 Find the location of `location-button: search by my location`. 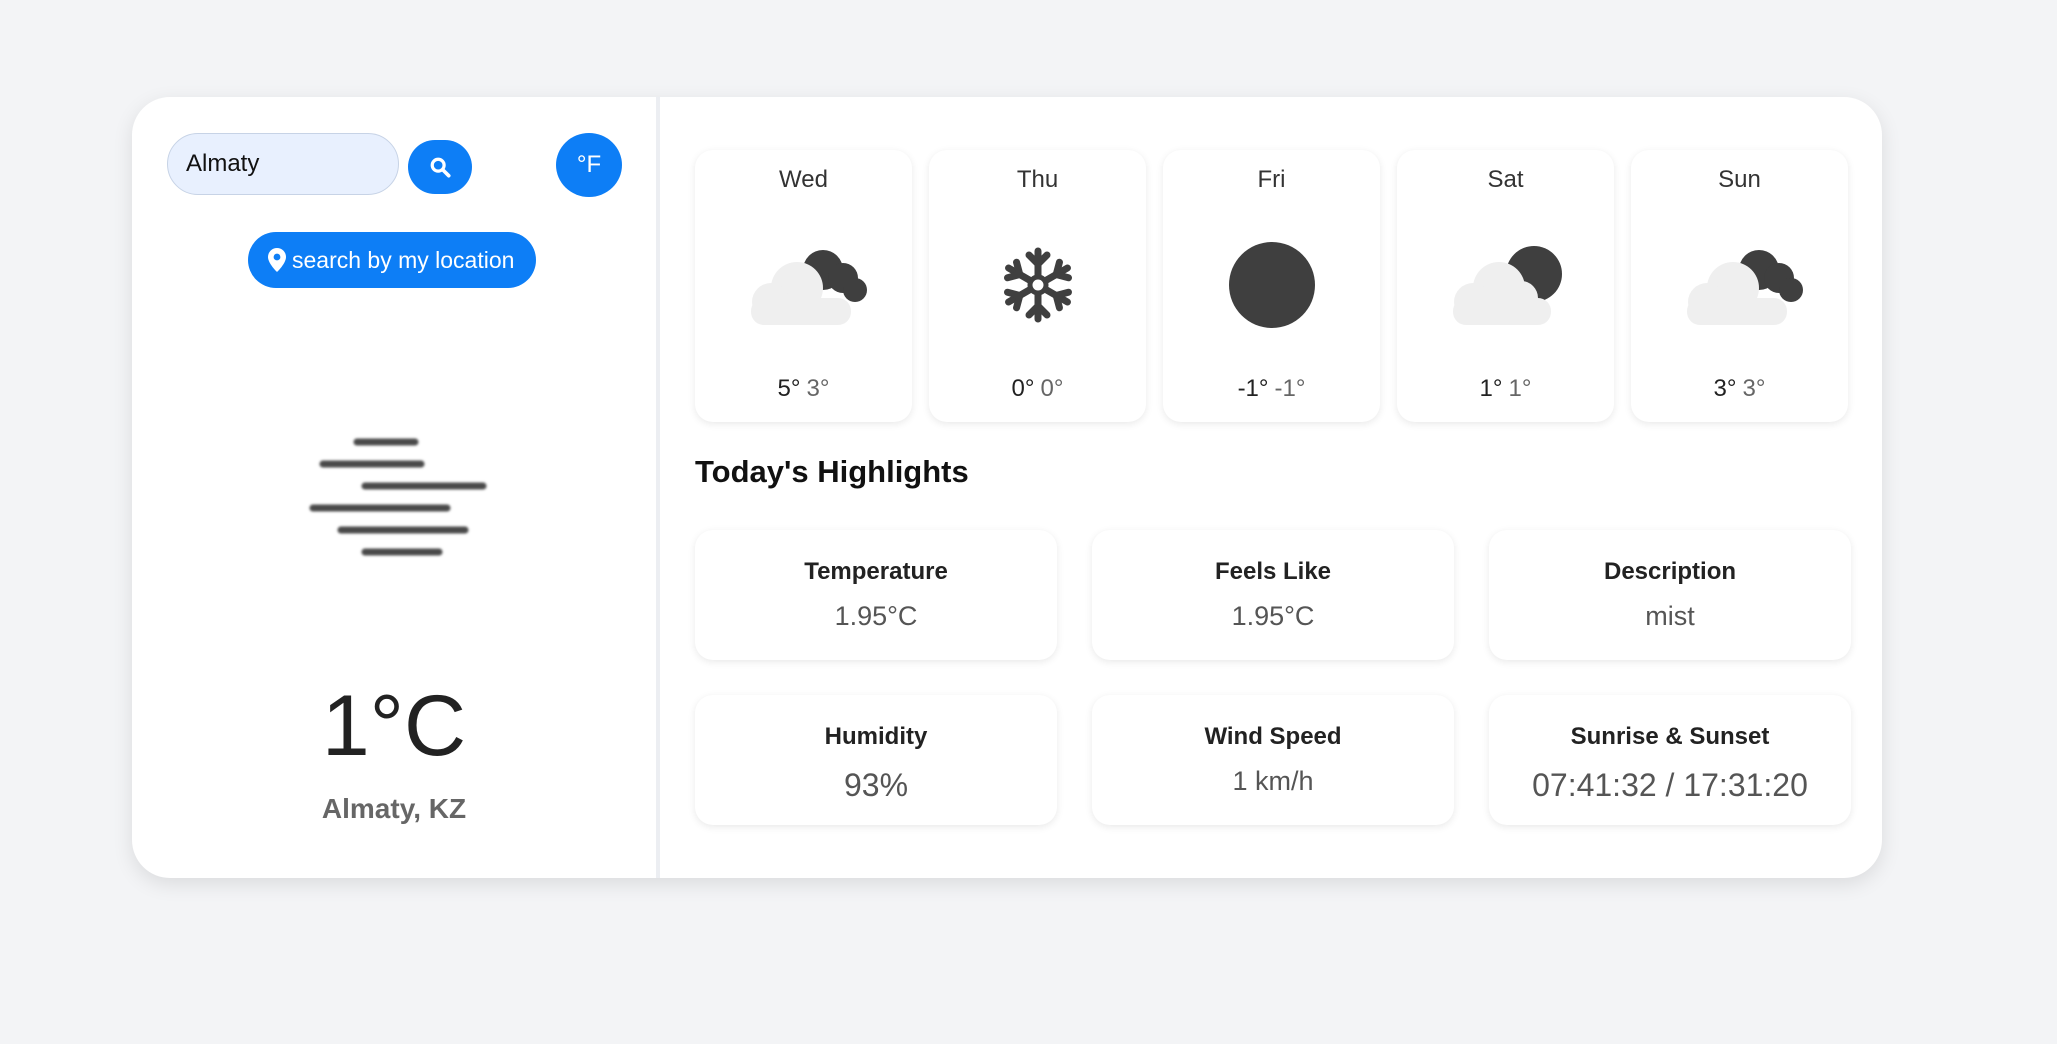

location-button: search by my location is located at coordinates (392, 260).